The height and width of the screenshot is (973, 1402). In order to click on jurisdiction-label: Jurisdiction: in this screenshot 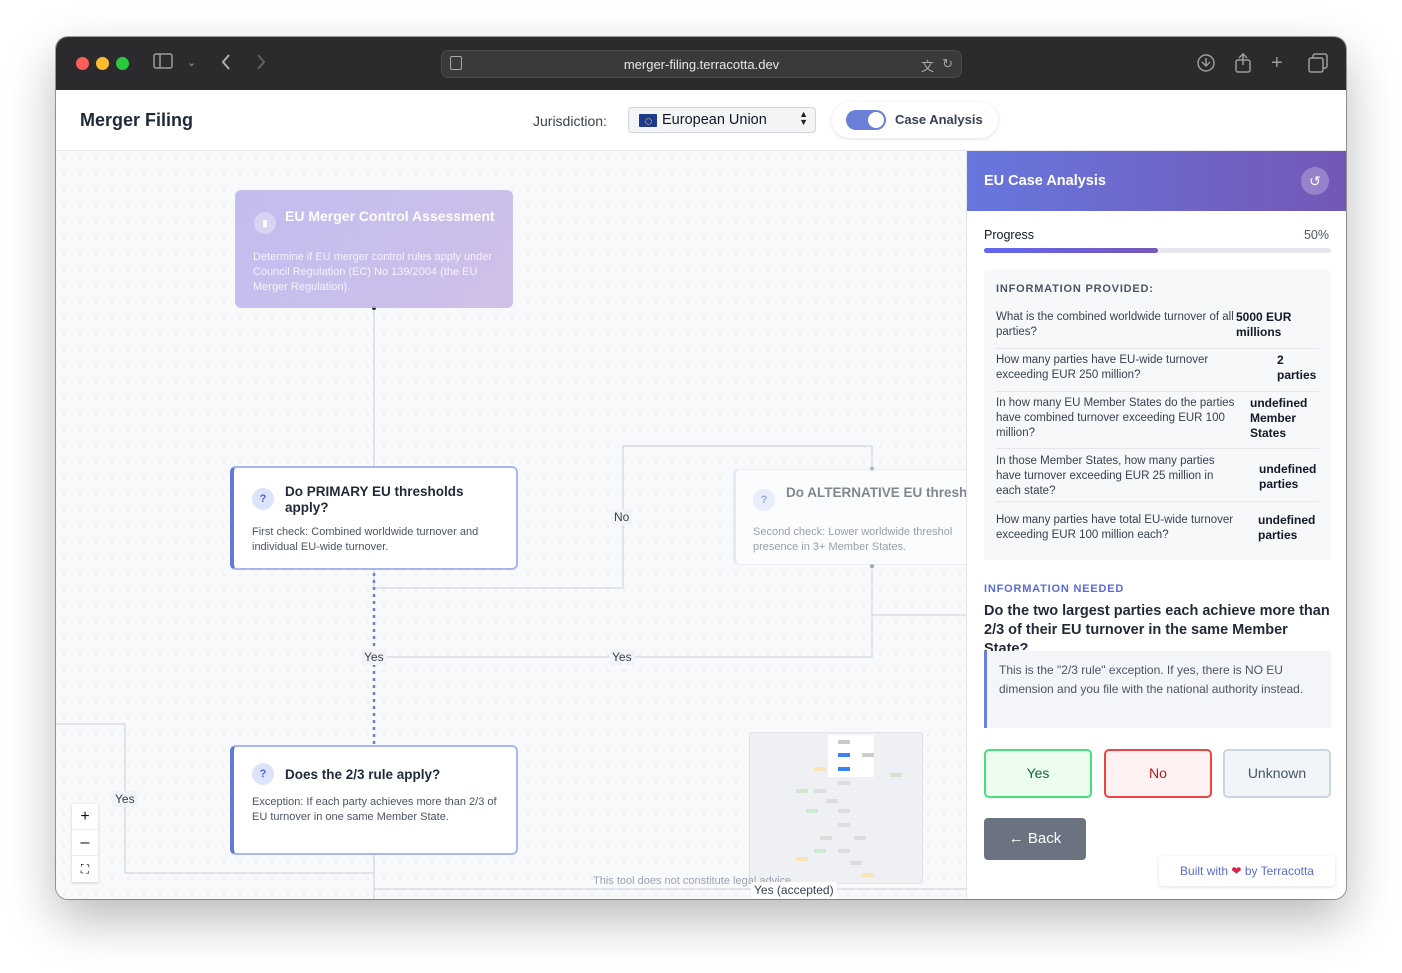, I will do `click(570, 121)`.